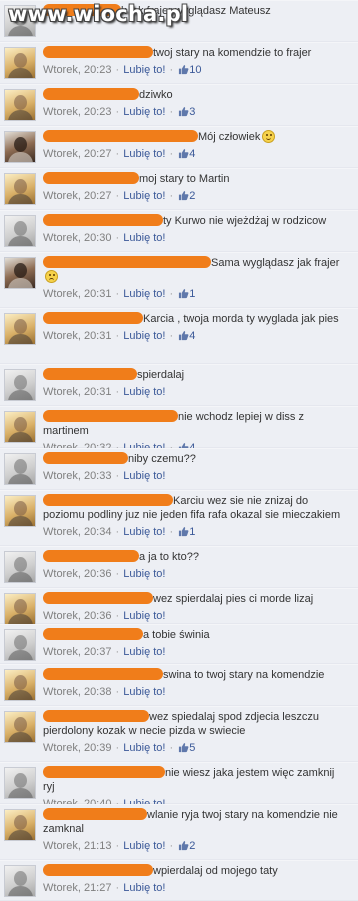 The width and height of the screenshot is (358, 901). What do you see at coordinates (77, 692) in the screenshot?
I see `comment-timestamp: Wtorek, 20:38` at bounding box center [77, 692].